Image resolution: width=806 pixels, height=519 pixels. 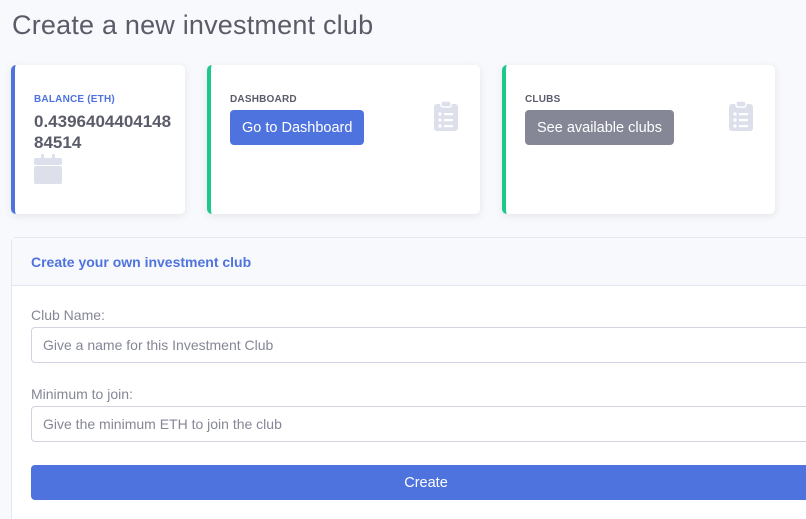 I want to click on club-name-input, so click(x=418, y=345).